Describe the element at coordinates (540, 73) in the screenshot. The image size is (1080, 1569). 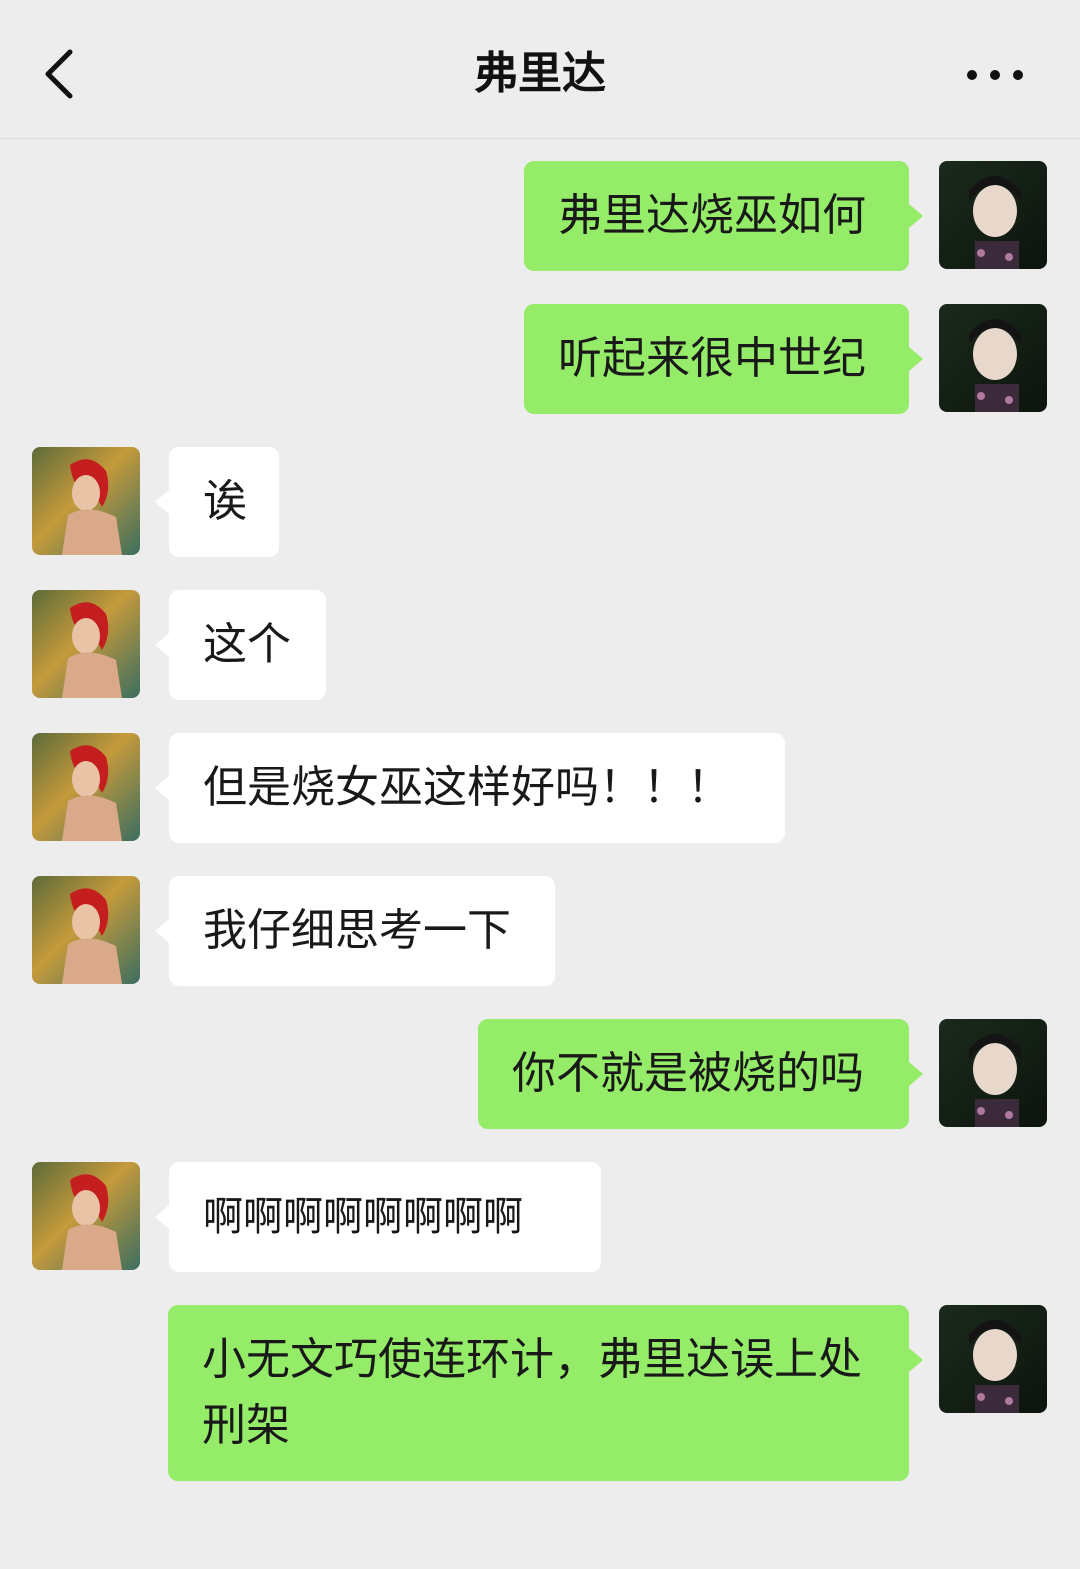
I see `chat-title: 弗里达` at that location.